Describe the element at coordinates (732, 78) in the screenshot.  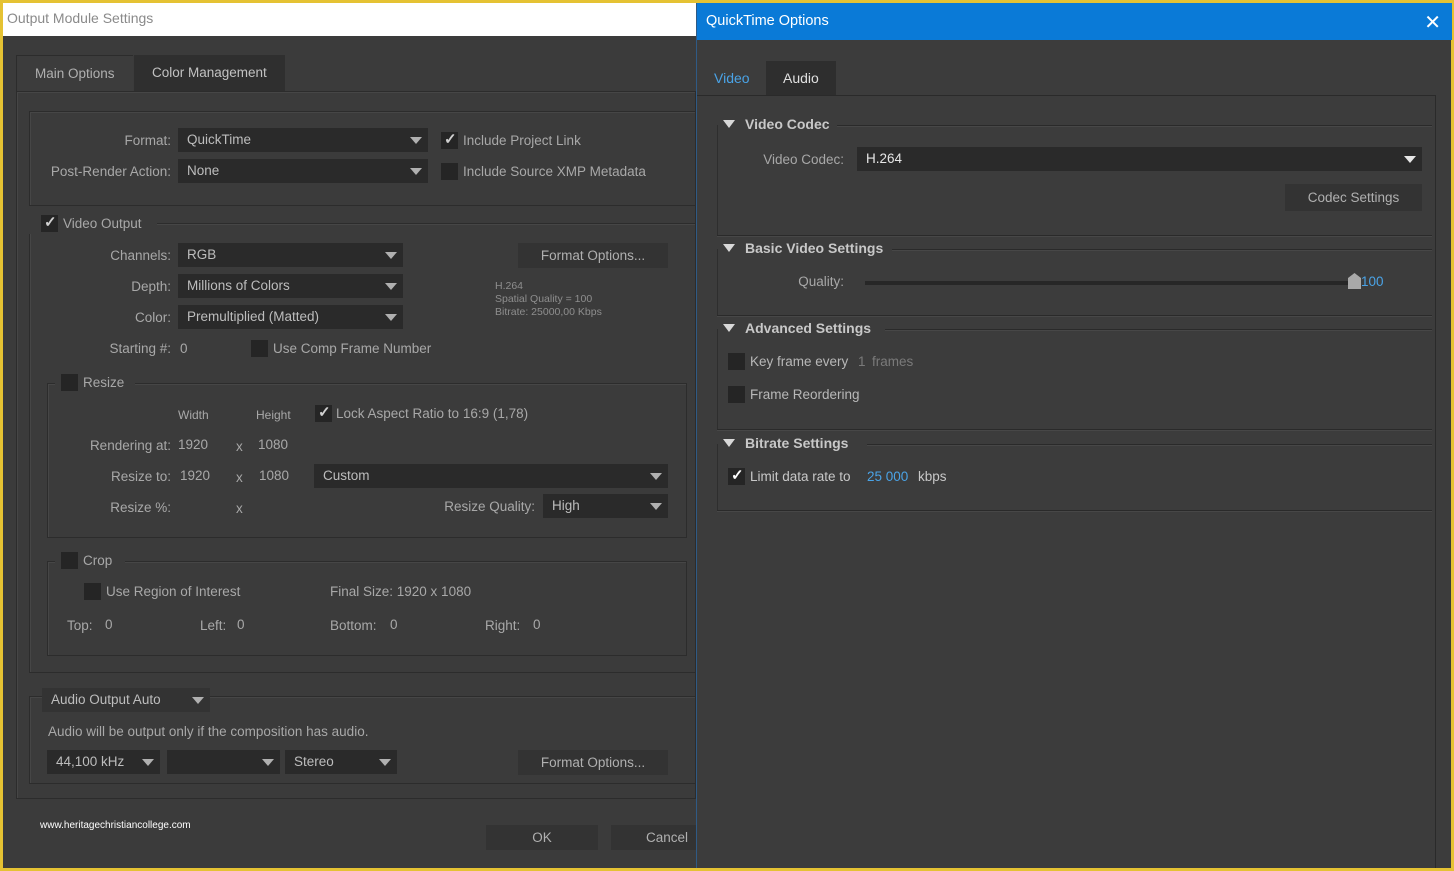
I see `tab-video: Video` at that location.